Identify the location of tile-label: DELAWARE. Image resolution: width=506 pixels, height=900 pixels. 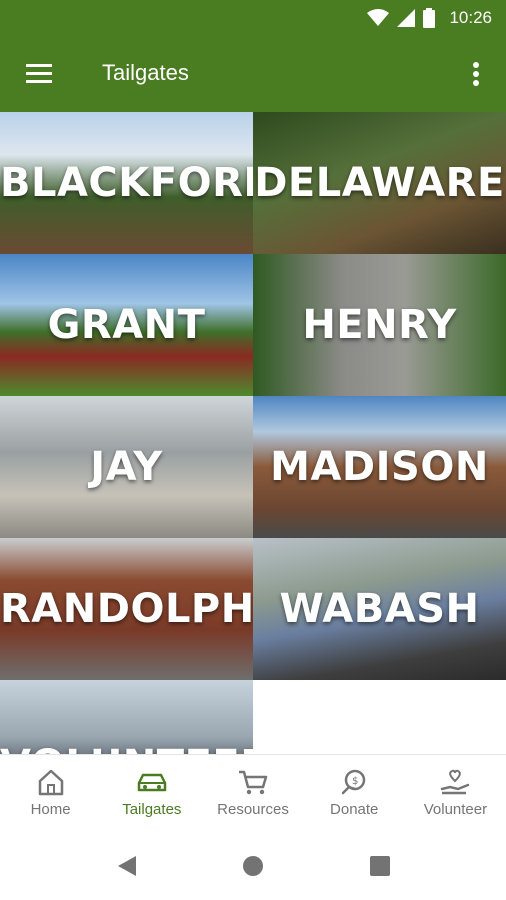
(379, 183).